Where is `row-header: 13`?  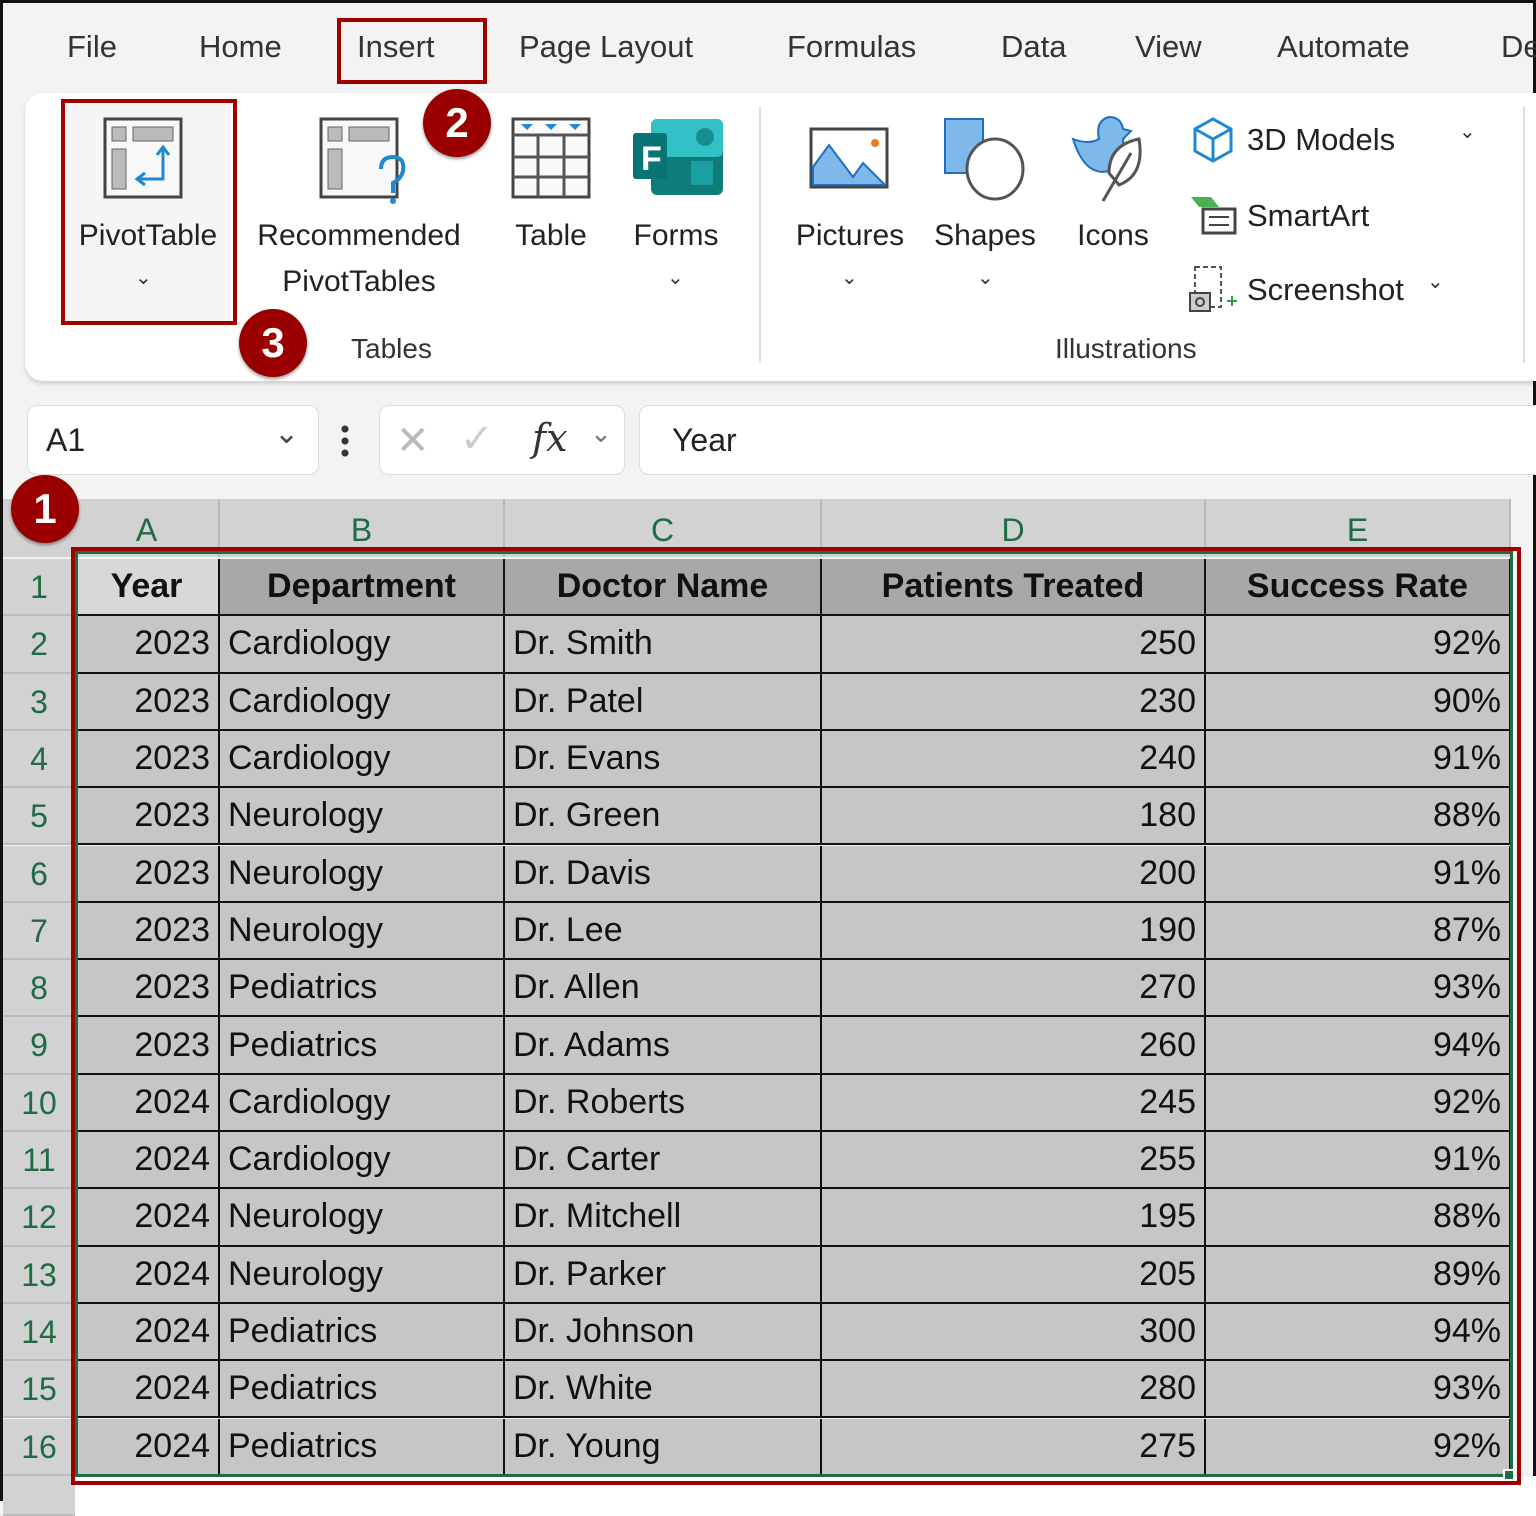 row-header: 13 is located at coordinates (39, 1275).